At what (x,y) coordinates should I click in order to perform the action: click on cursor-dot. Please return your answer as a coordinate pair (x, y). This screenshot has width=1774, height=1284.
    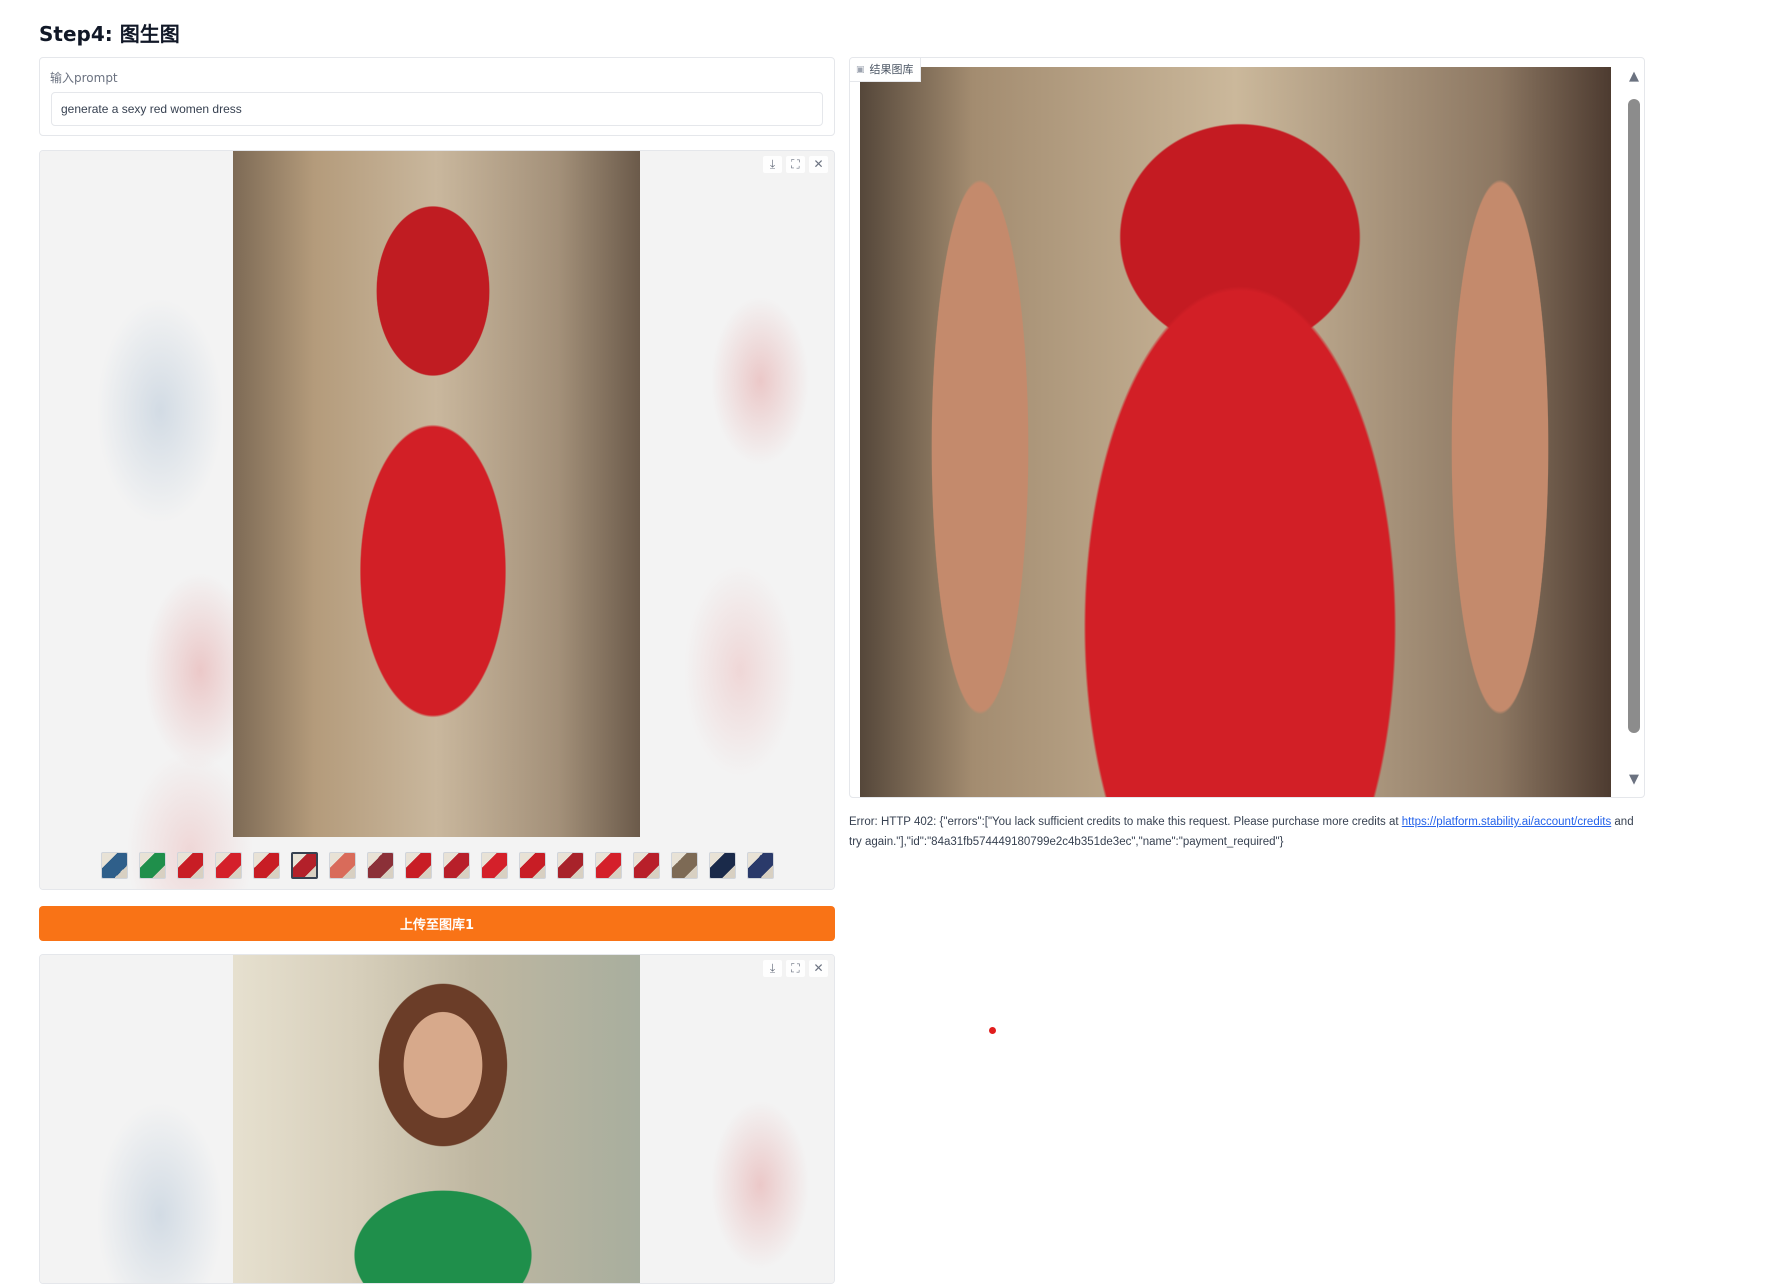
    Looking at the image, I should click on (992, 1030).